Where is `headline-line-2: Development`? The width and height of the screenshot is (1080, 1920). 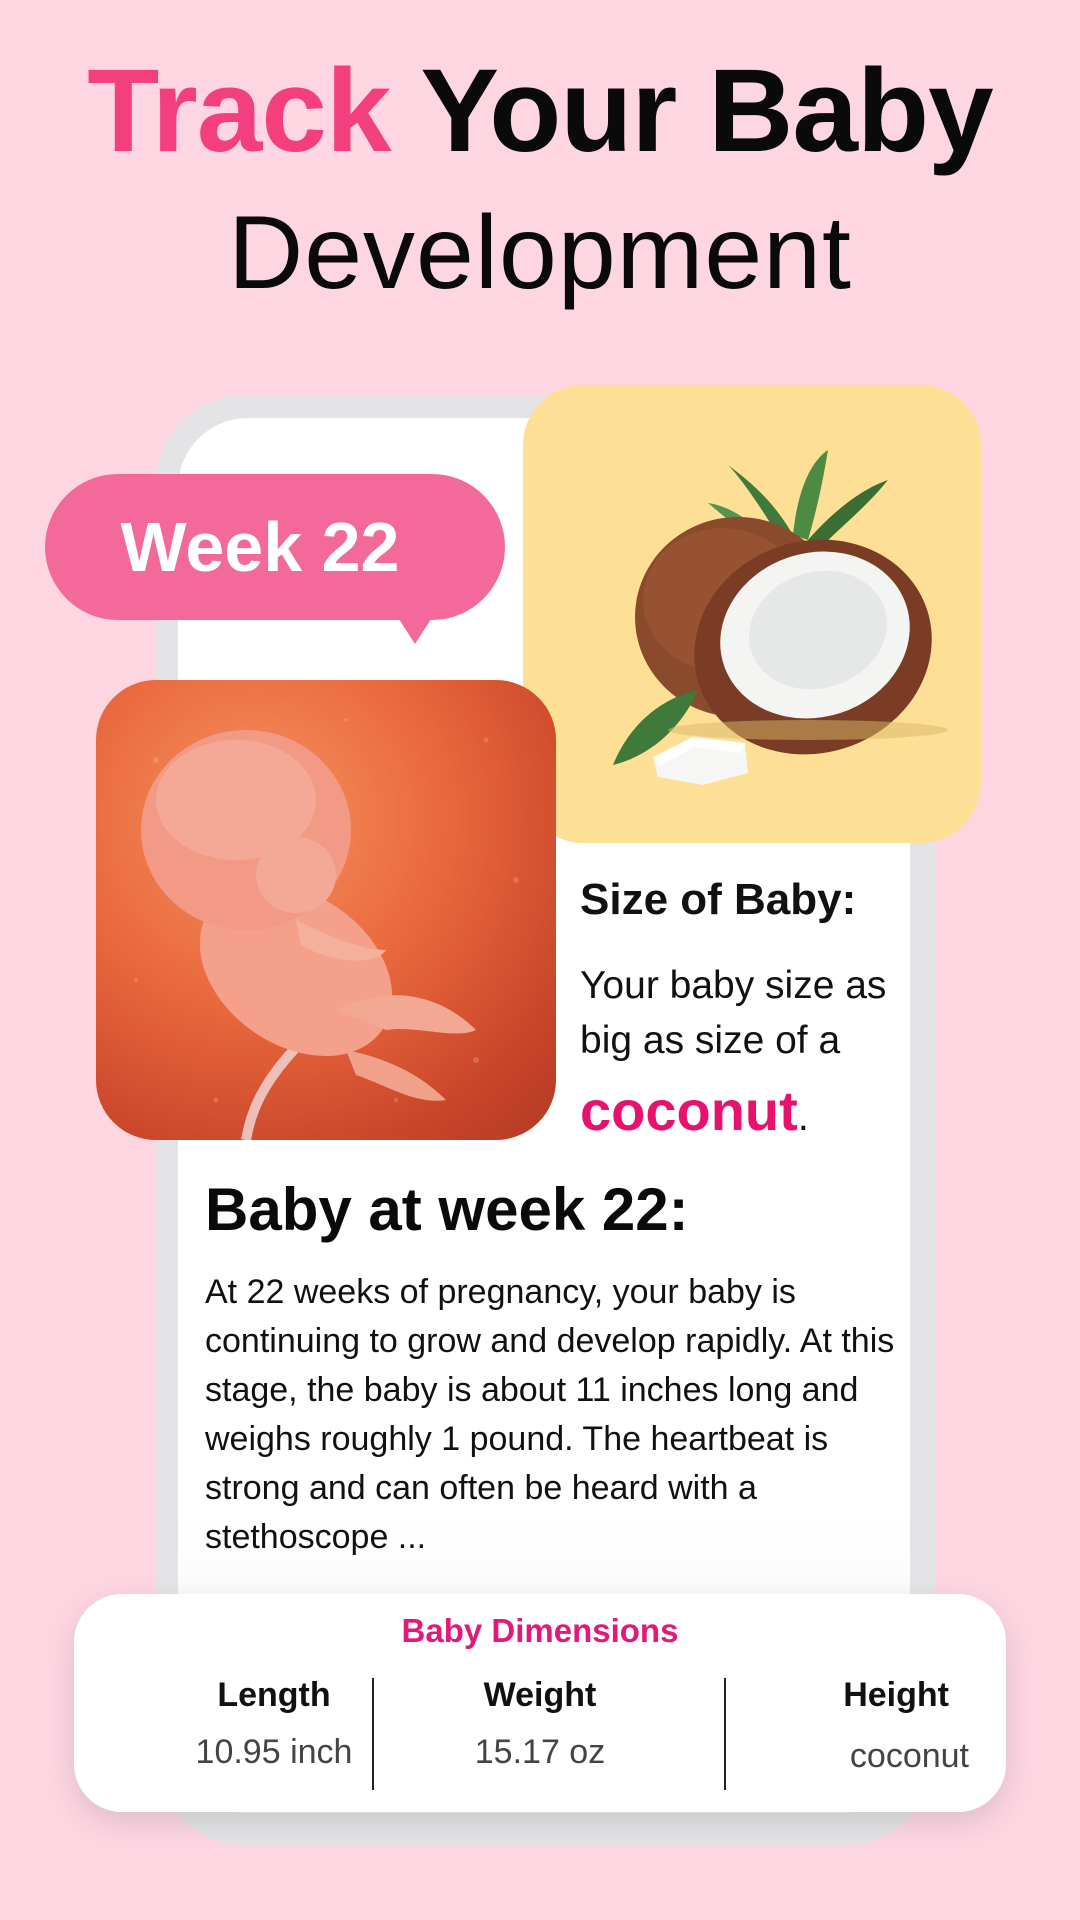
headline-line-2: Development is located at coordinates (540, 252).